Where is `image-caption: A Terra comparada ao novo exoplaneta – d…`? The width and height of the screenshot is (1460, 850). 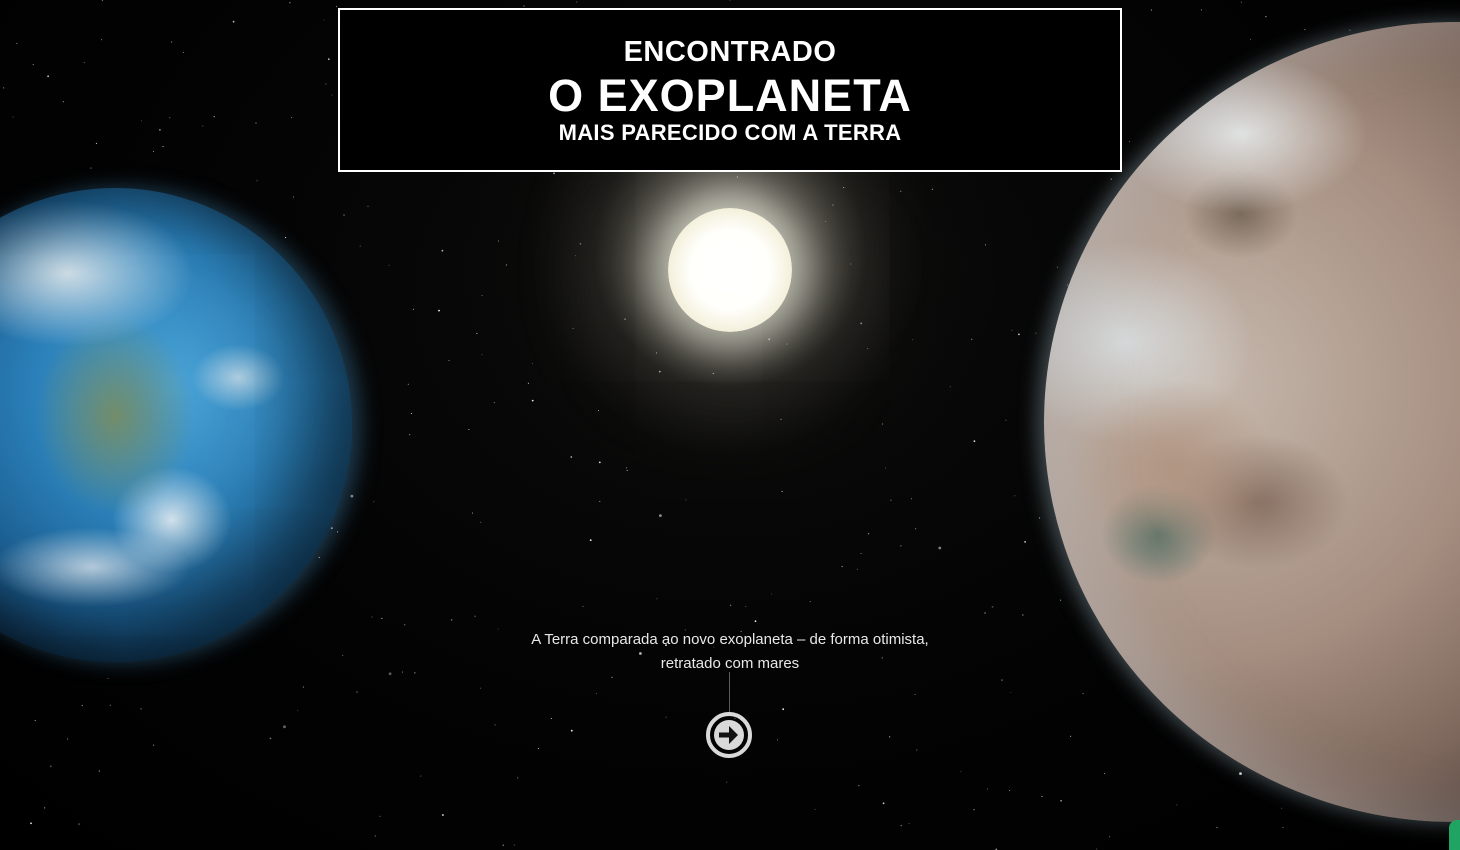 image-caption: A Terra comparada ao novo exoplaneta – d… is located at coordinates (730, 652).